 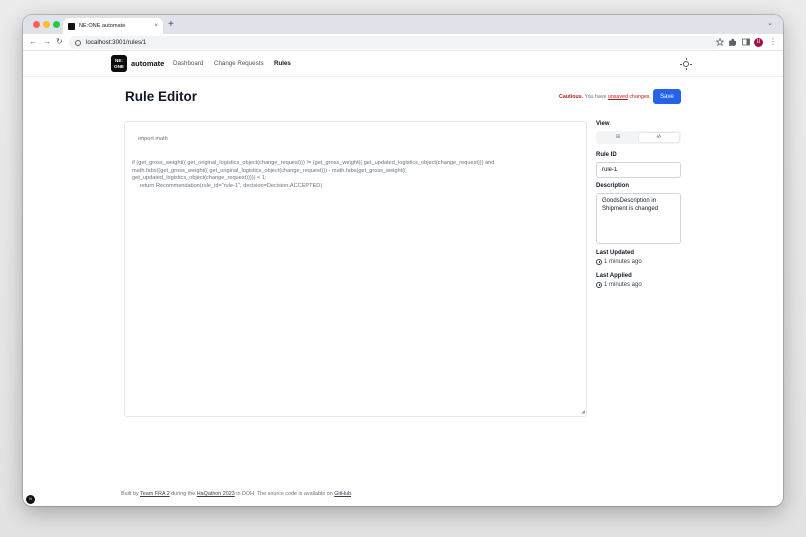 I want to click on maximize-window-button, so click(x=56, y=24).